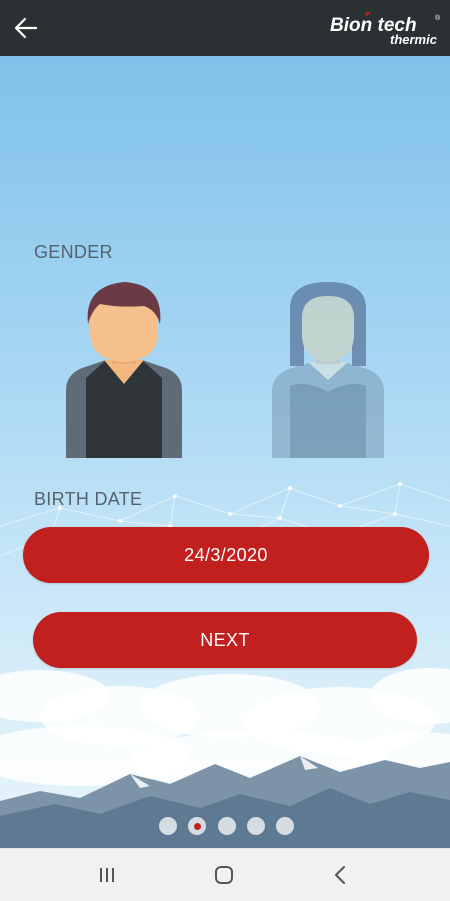  I want to click on female-avatar-icon, so click(328, 369).